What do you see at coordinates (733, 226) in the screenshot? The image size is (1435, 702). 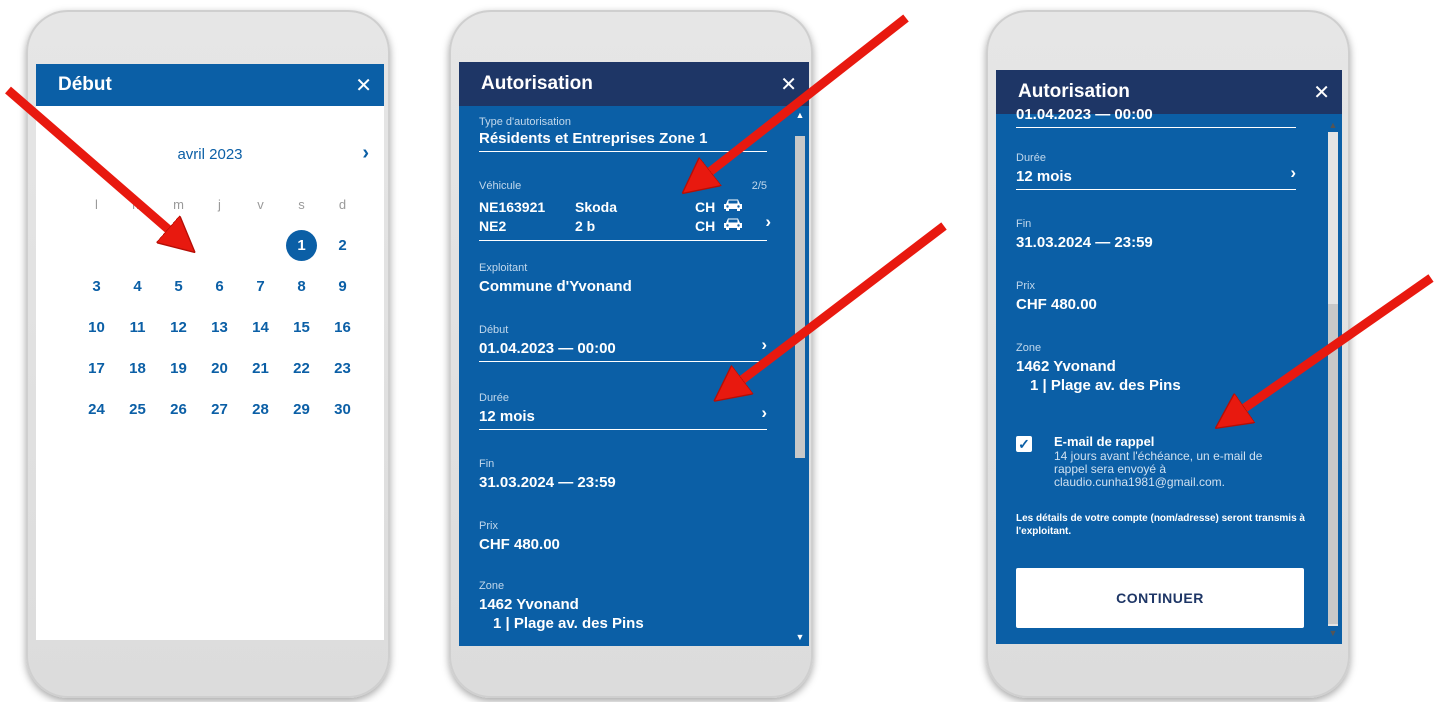 I see `car-icon` at bounding box center [733, 226].